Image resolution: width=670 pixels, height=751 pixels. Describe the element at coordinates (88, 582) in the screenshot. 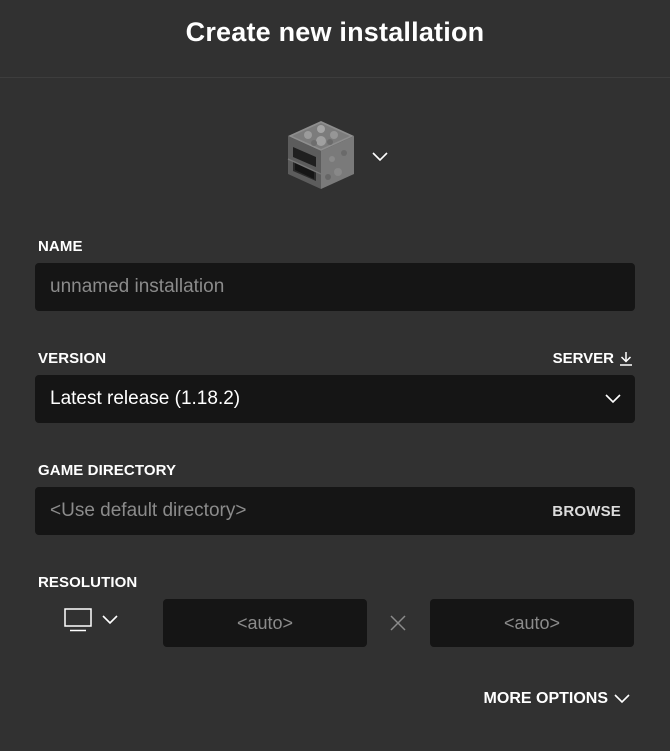

I see `resolution-label: RESOLUTION` at that location.